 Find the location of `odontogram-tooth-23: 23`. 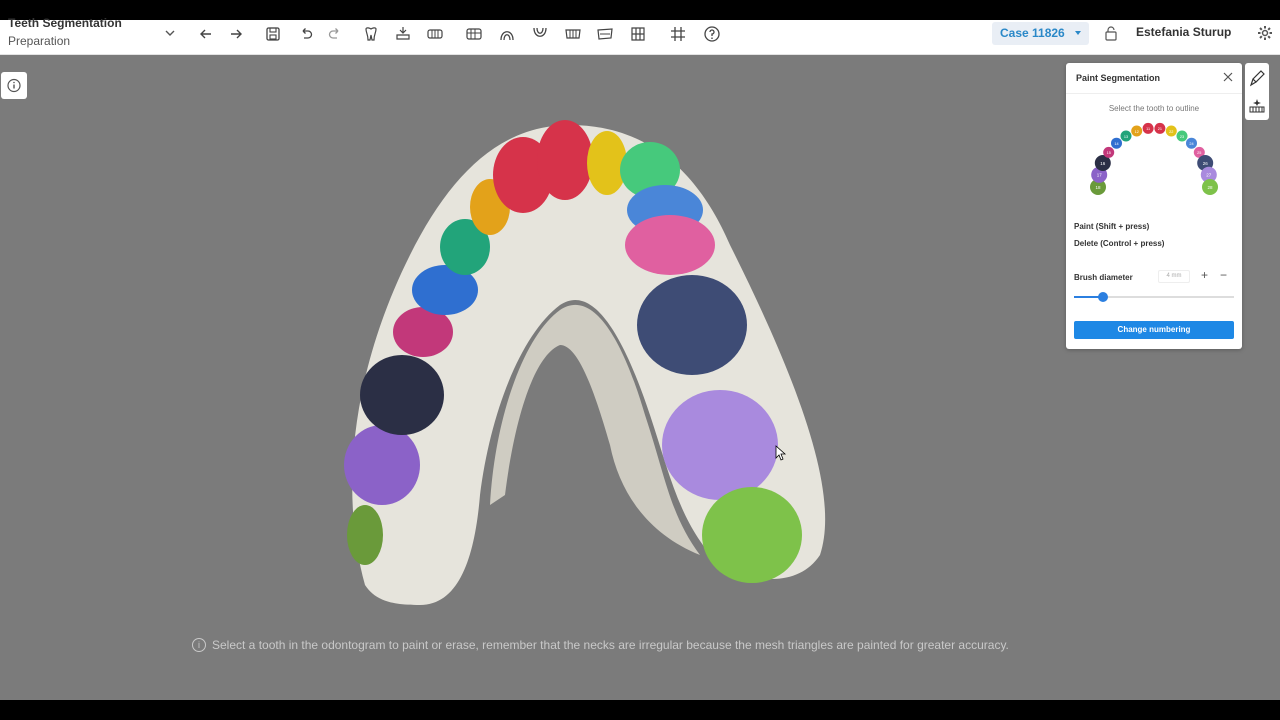

odontogram-tooth-23: 23 is located at coordinates (1182, 136).